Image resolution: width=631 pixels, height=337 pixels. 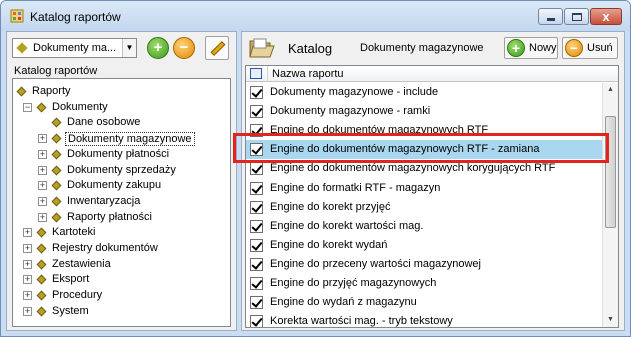 What do you see at coordinates (610, 320) in the screenshot?
I see `scroll-down-icon: ▼` at bounding box center [610, 320].